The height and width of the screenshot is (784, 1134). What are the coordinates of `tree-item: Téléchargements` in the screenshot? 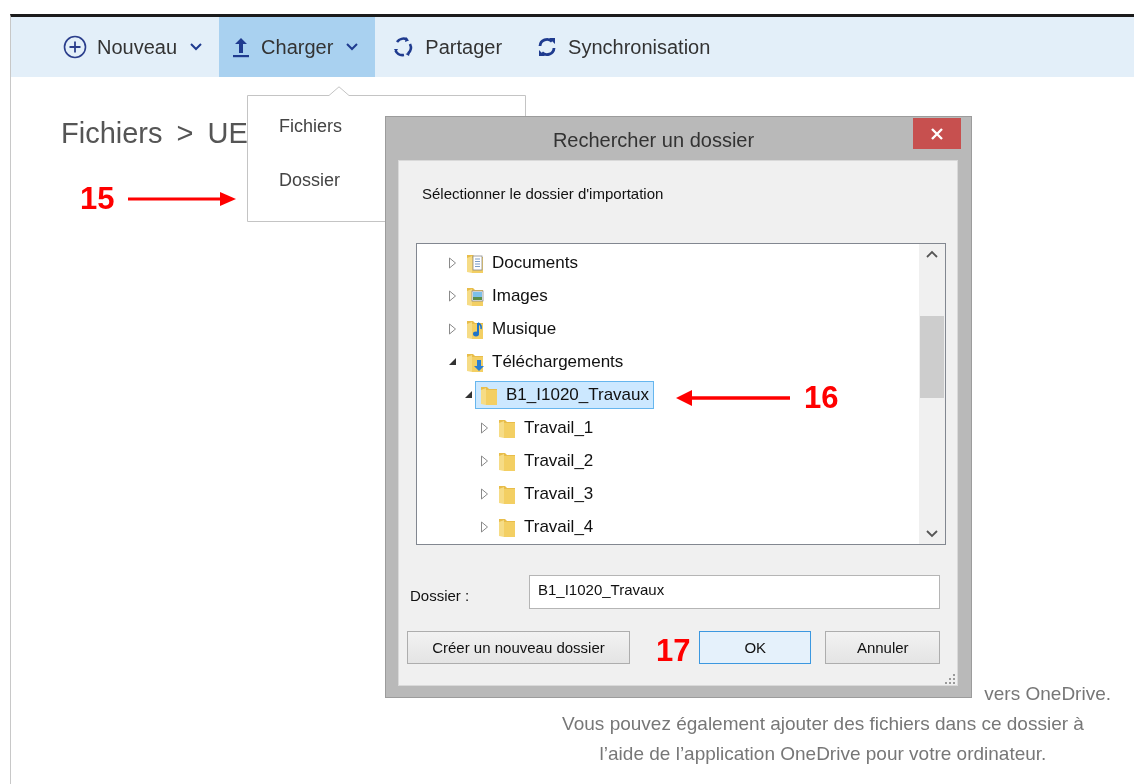 It's located at (545, 361).